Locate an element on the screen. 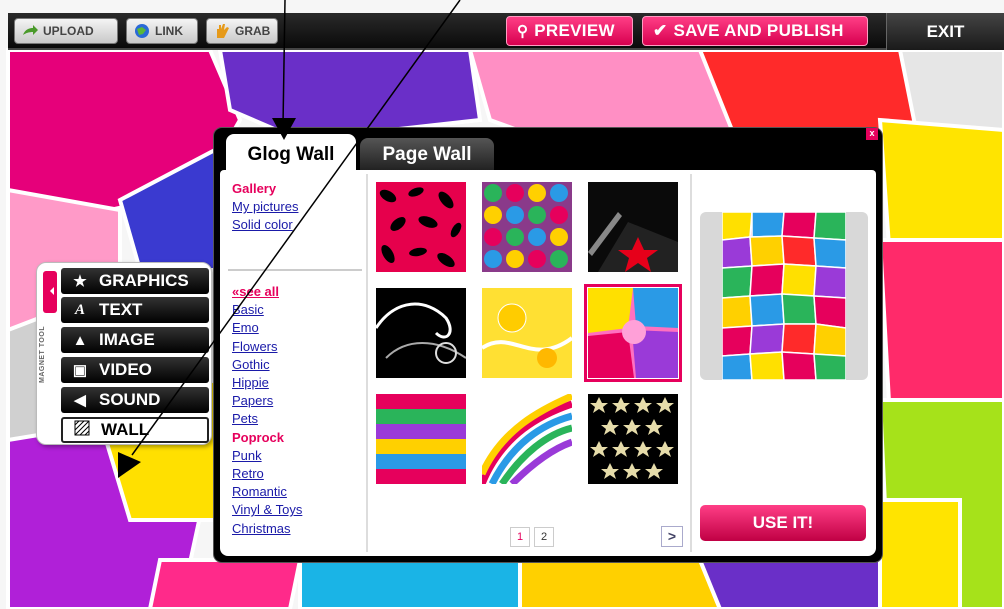 The width and height of the screenshot is (1004, 609). category-retro: Retro is located at coordinates (297, 474).